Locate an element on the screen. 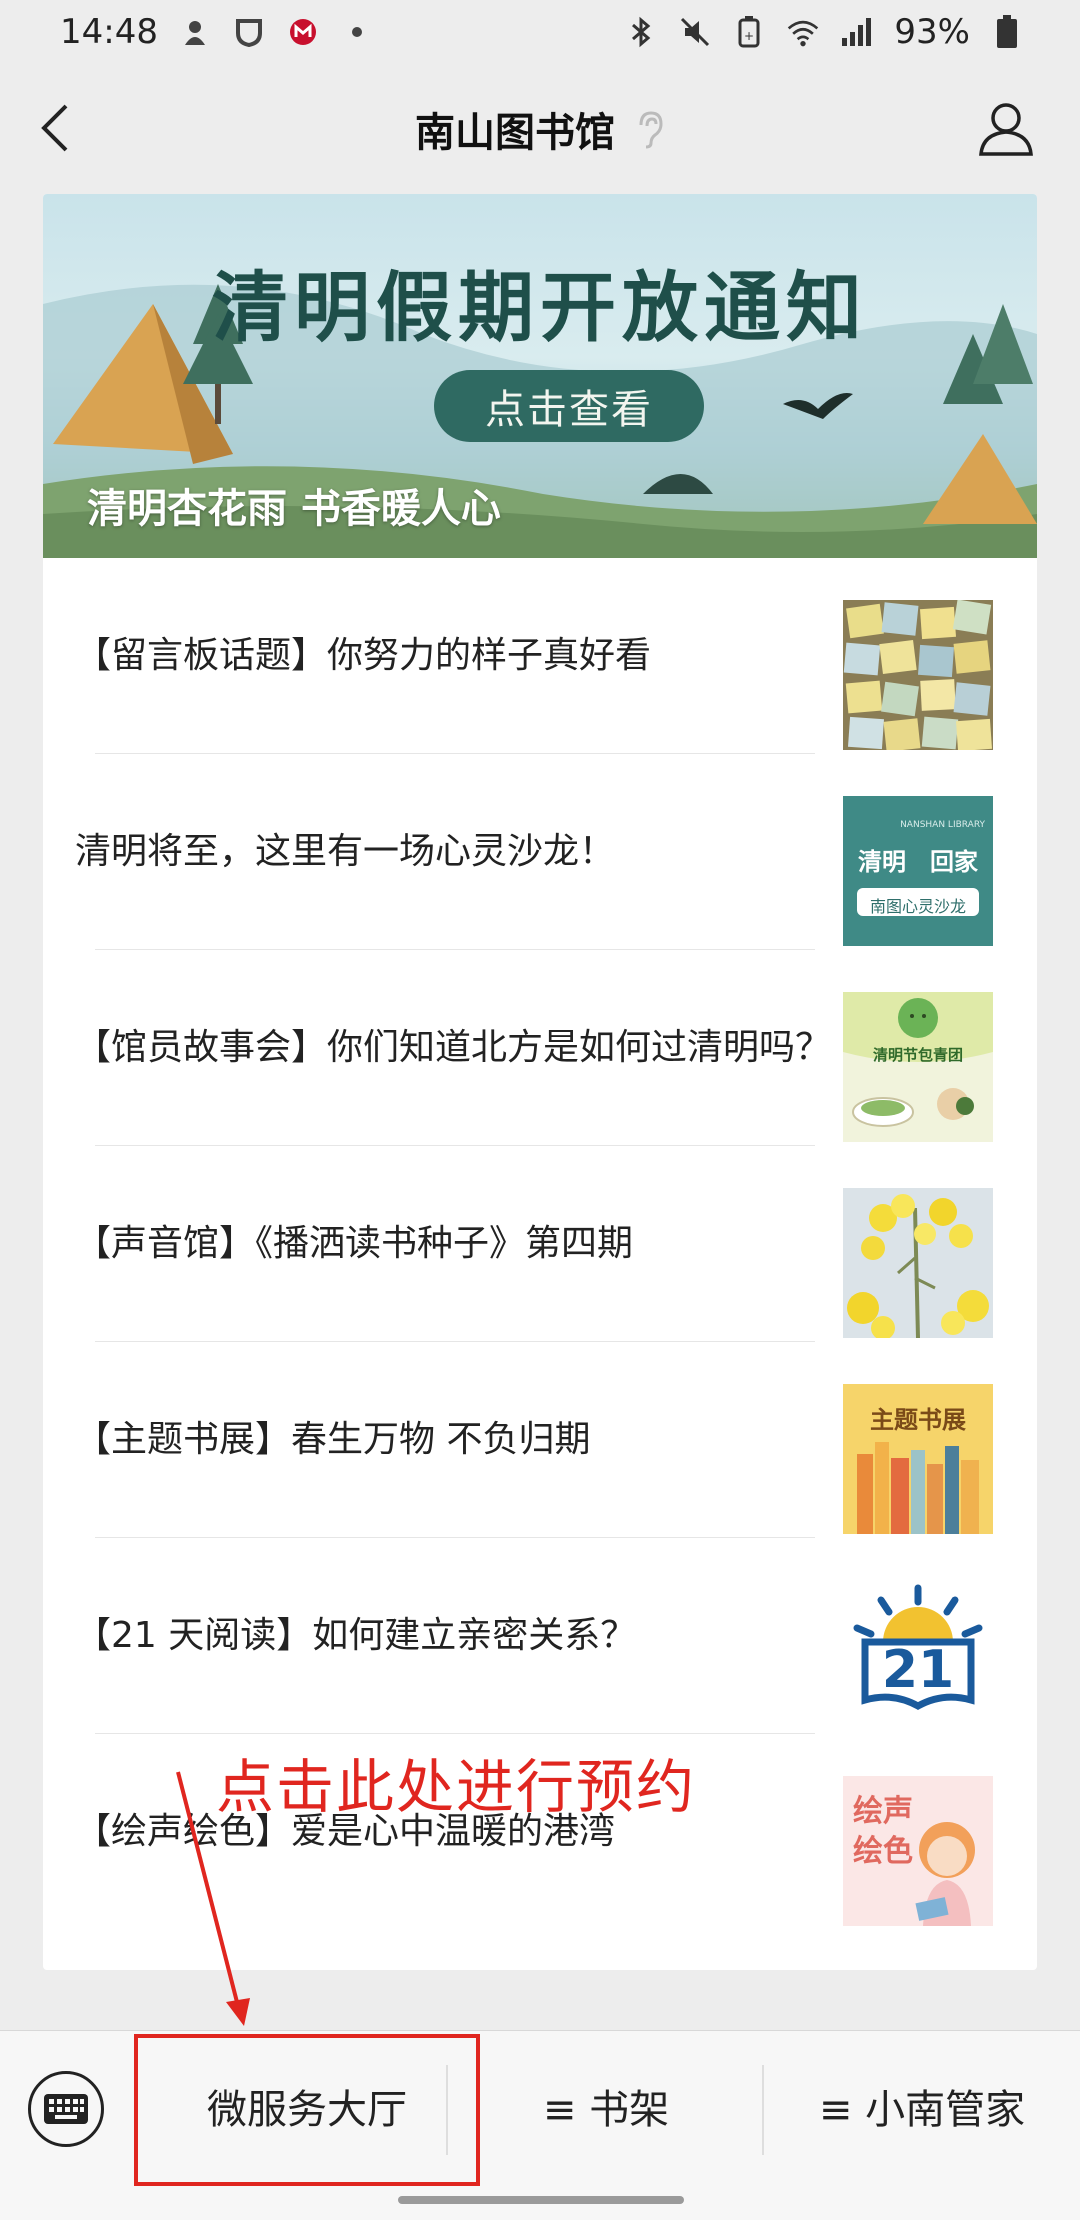  profile-button is located at coordinates (1006, 128).